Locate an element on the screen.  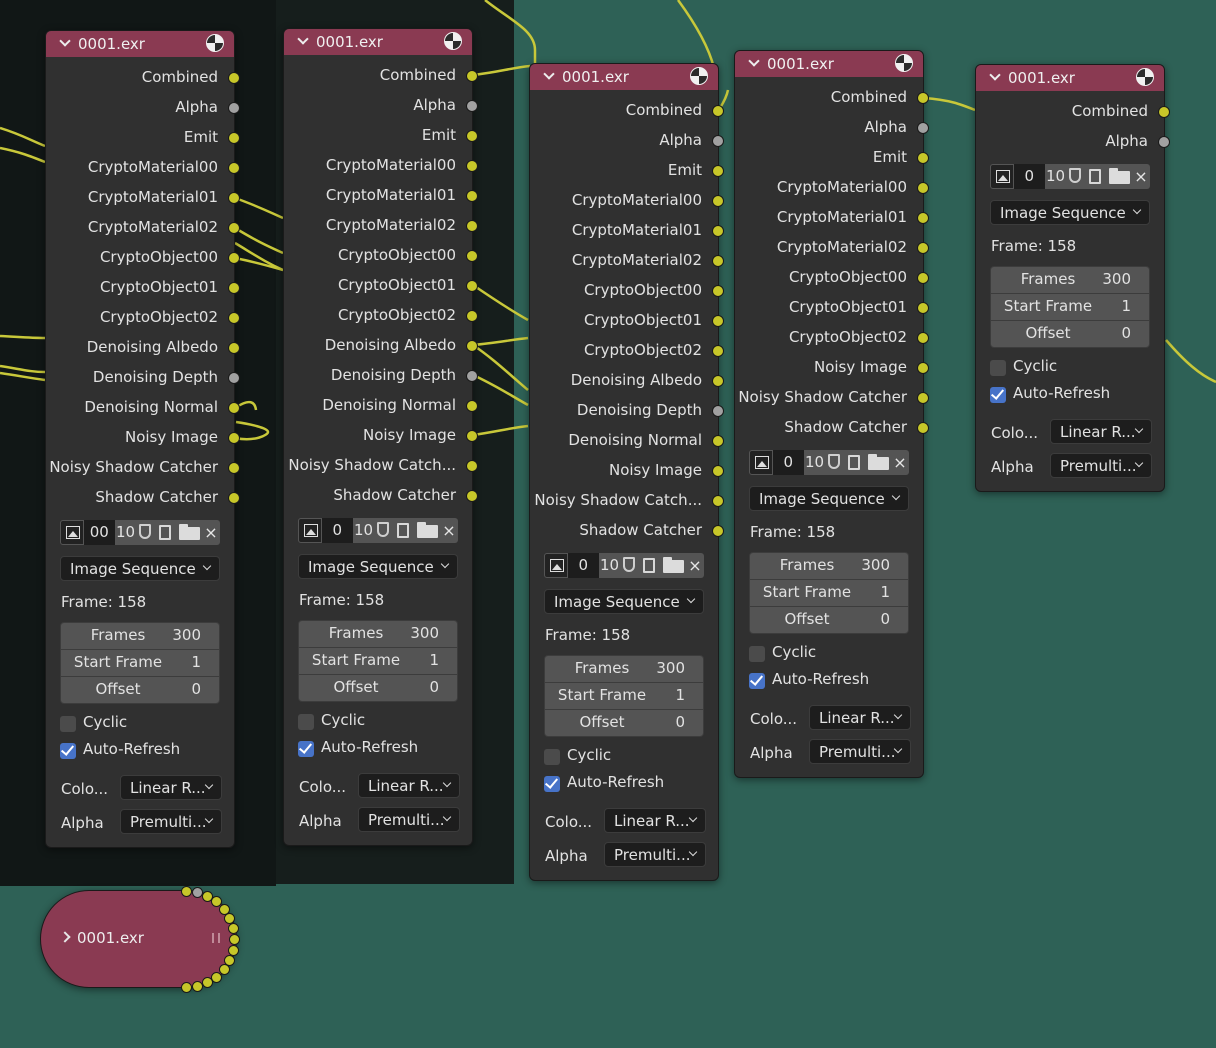
offset-field: Offset 0 is located at coordinates (829, 619).